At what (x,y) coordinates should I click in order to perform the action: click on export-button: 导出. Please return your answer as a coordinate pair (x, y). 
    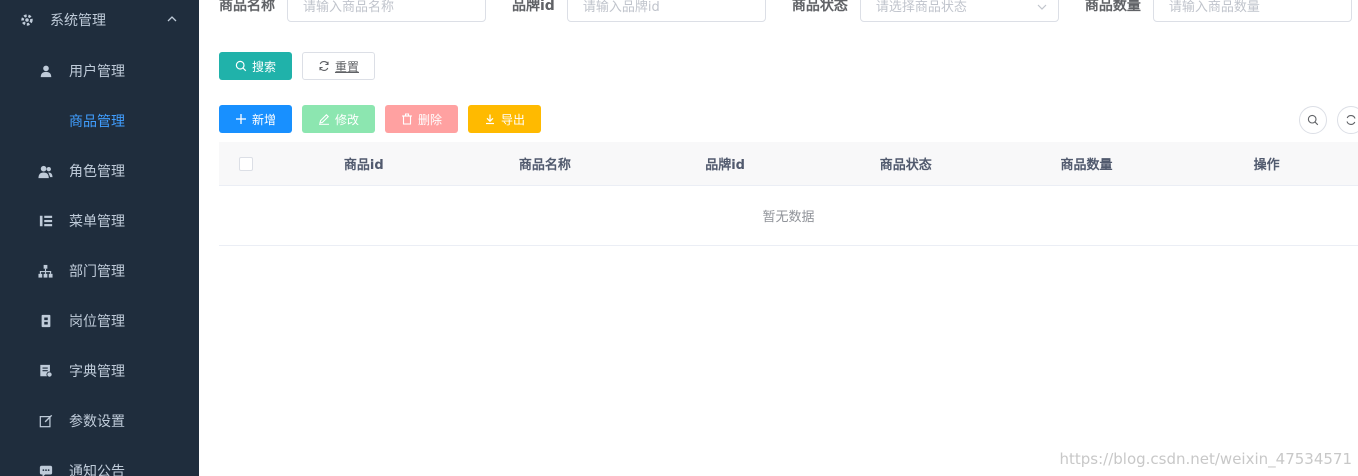
    Looking at the image, I should click on (504, 119).